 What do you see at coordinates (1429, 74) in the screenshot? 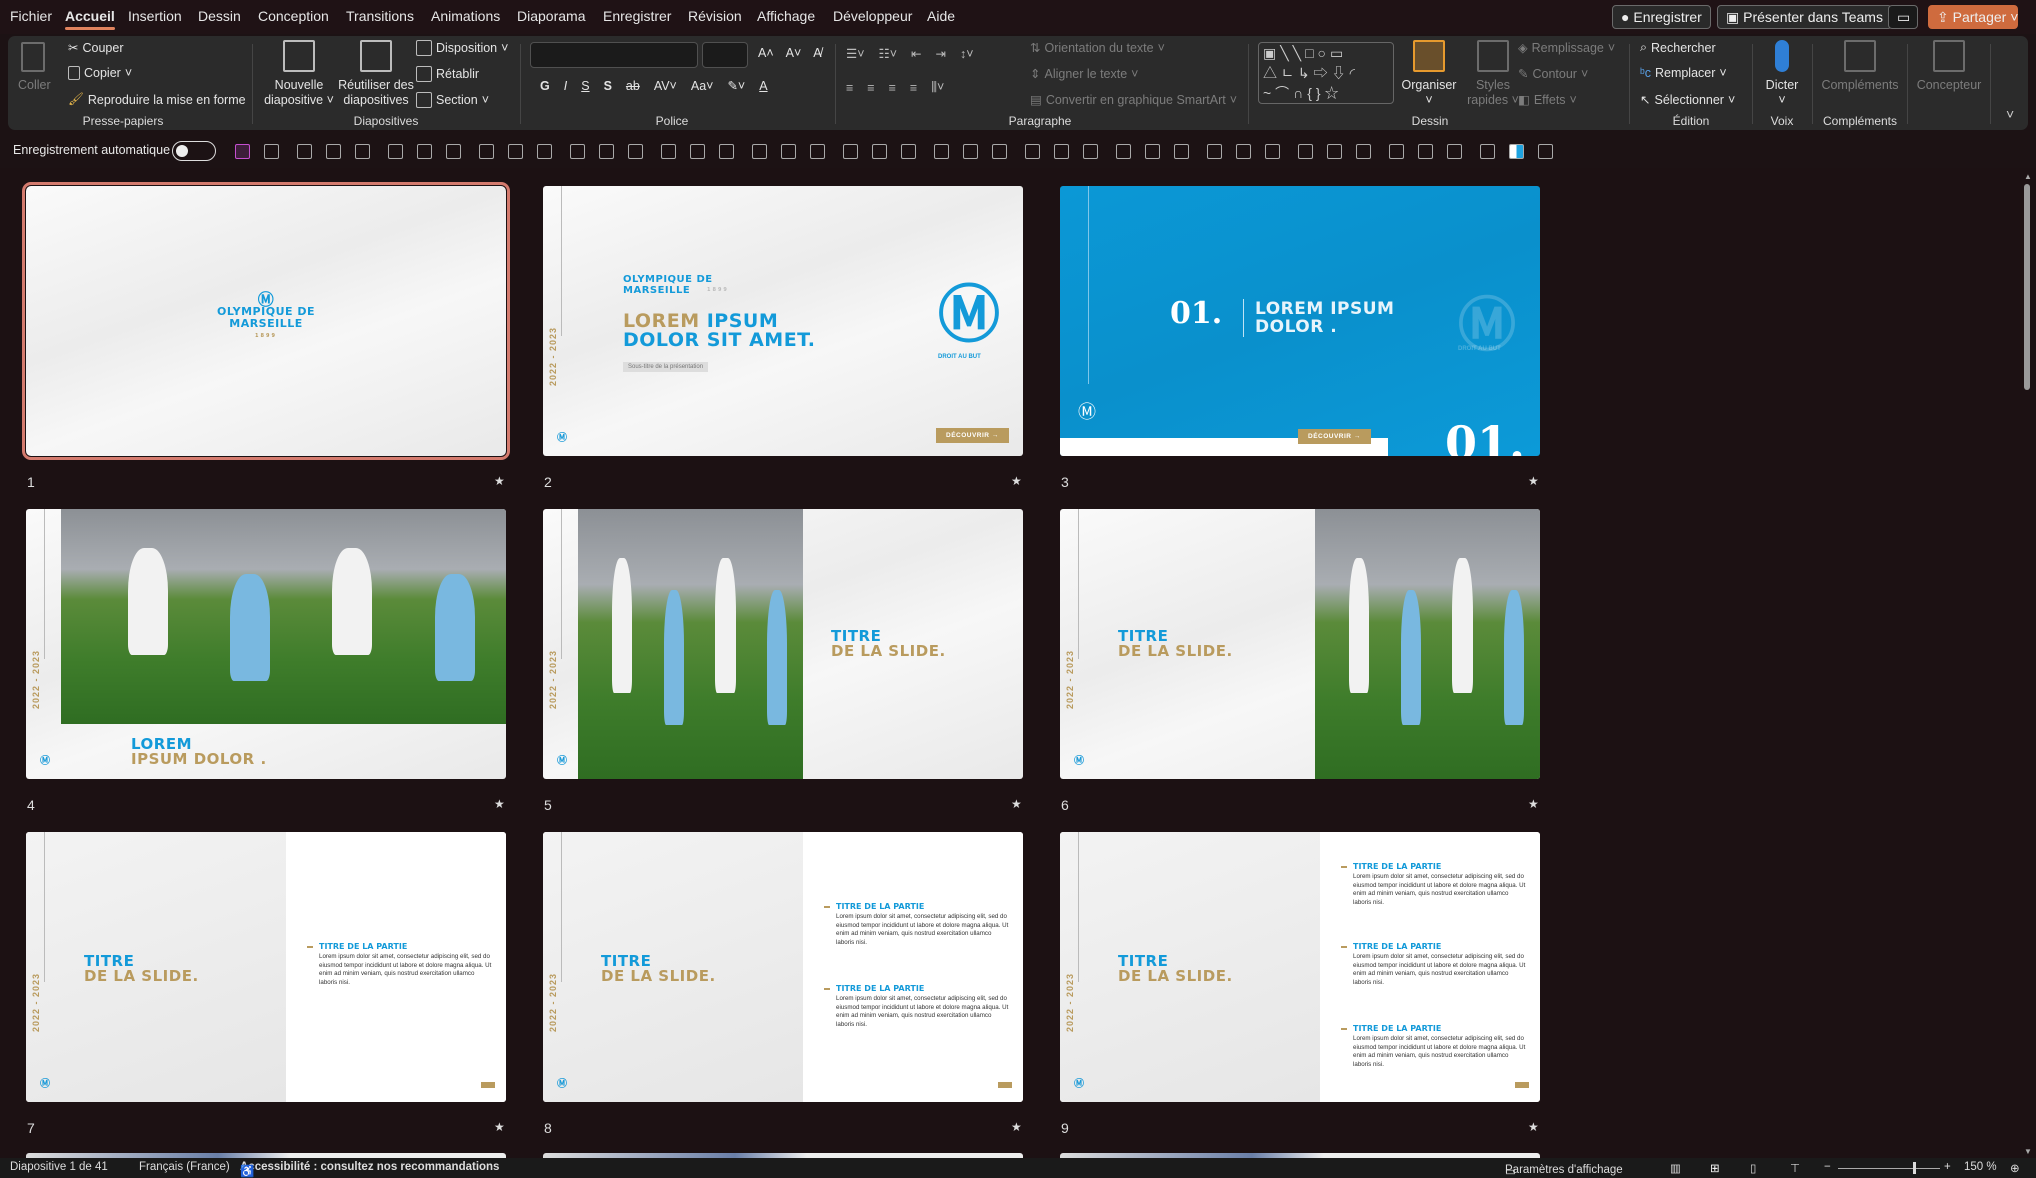
I see `arrange-button: Organiser ˅` at bounding box center [1429, 74].